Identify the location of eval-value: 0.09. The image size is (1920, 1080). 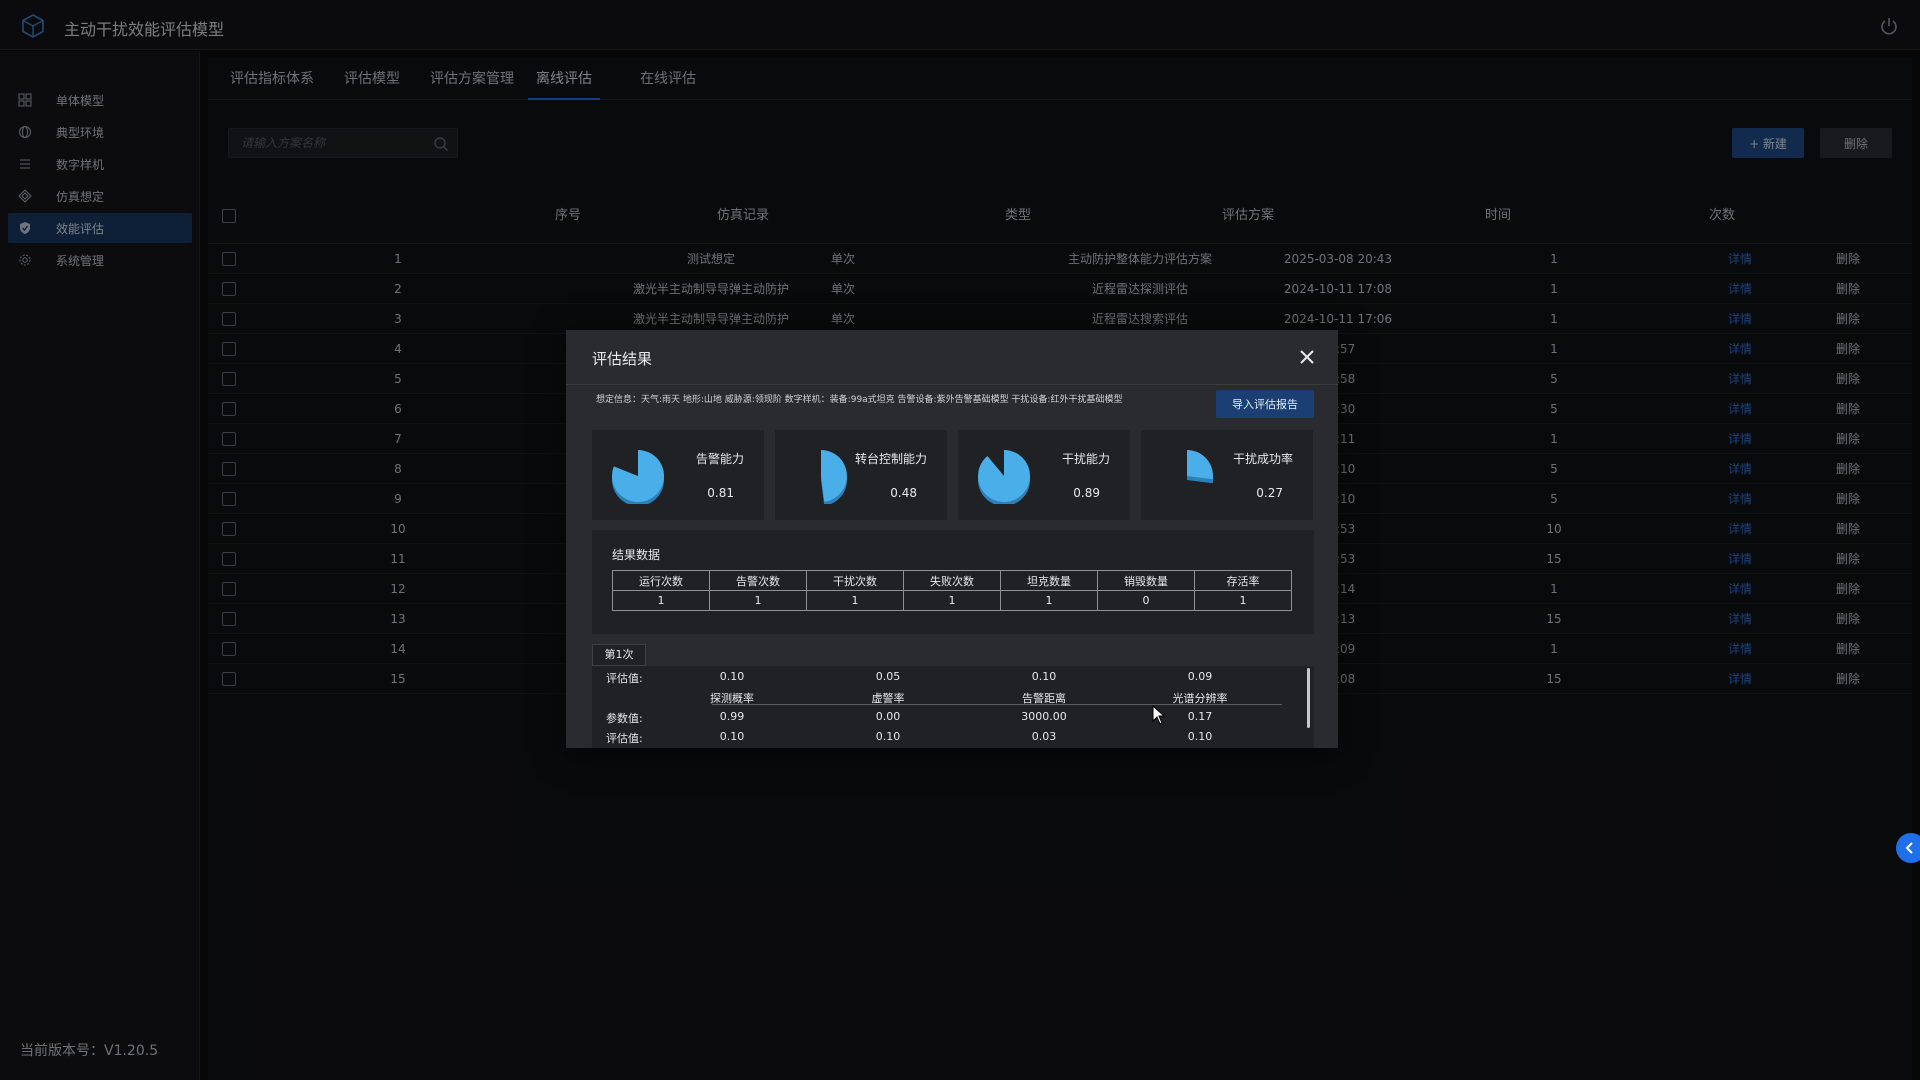
(1200, 676).